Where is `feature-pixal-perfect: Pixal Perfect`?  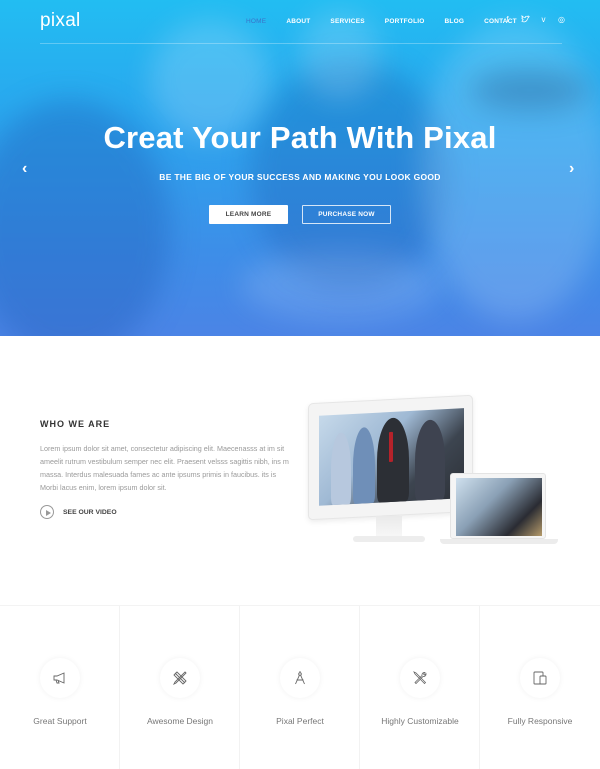
feature-pixal-perfect: Pixal Perfect is located at coordinates (300, 687).